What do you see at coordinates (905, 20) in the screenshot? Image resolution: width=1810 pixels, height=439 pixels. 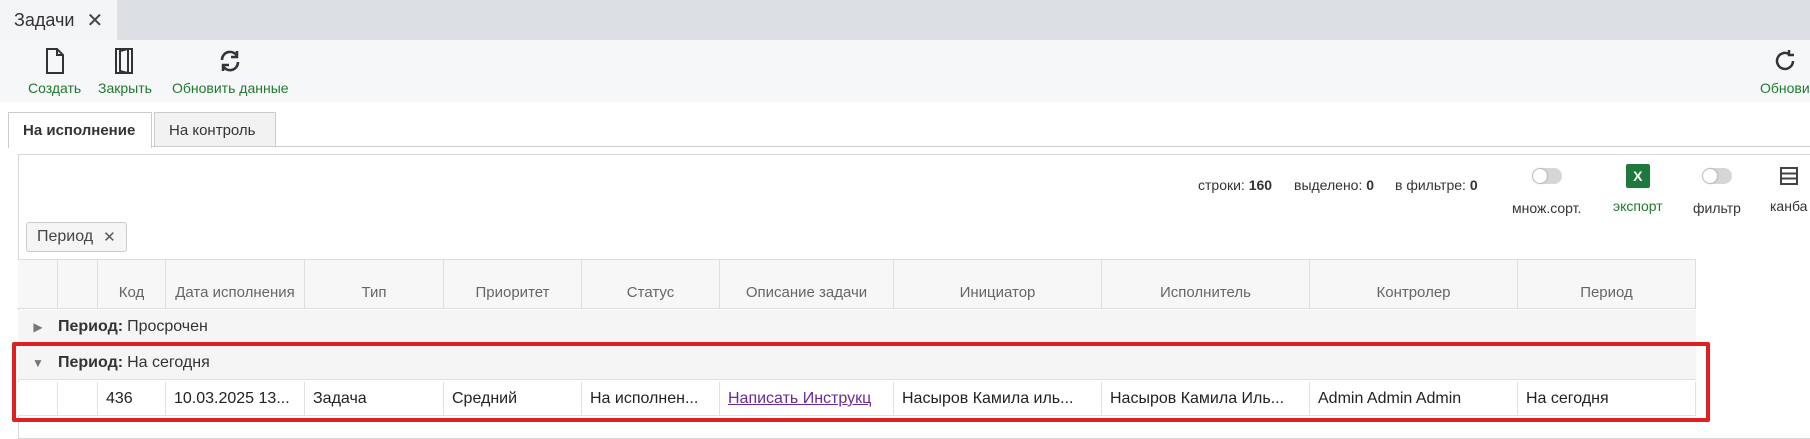 I see `window-tabstrip: Задачи ✕` at bounding box center [905, 20].